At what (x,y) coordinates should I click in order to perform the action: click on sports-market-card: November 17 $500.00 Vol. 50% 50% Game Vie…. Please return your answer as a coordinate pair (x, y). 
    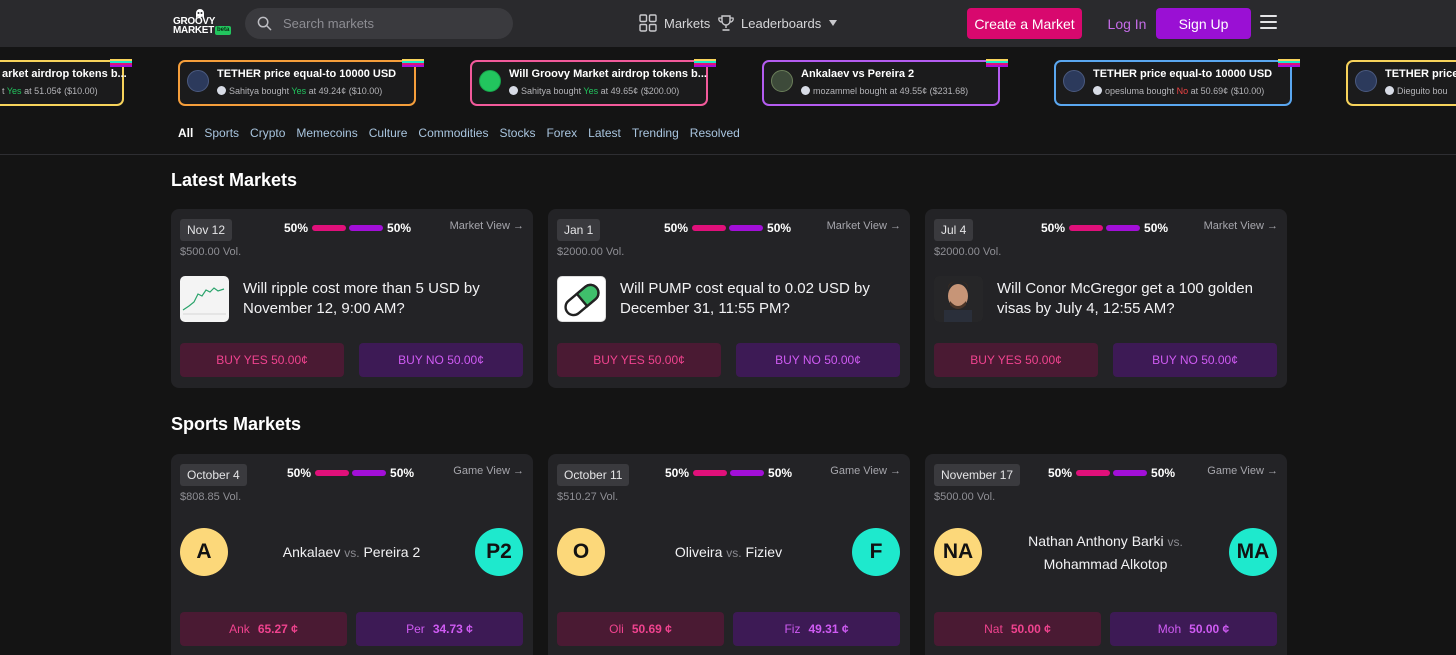
    Looking at the image, I should click on (1106, 554).